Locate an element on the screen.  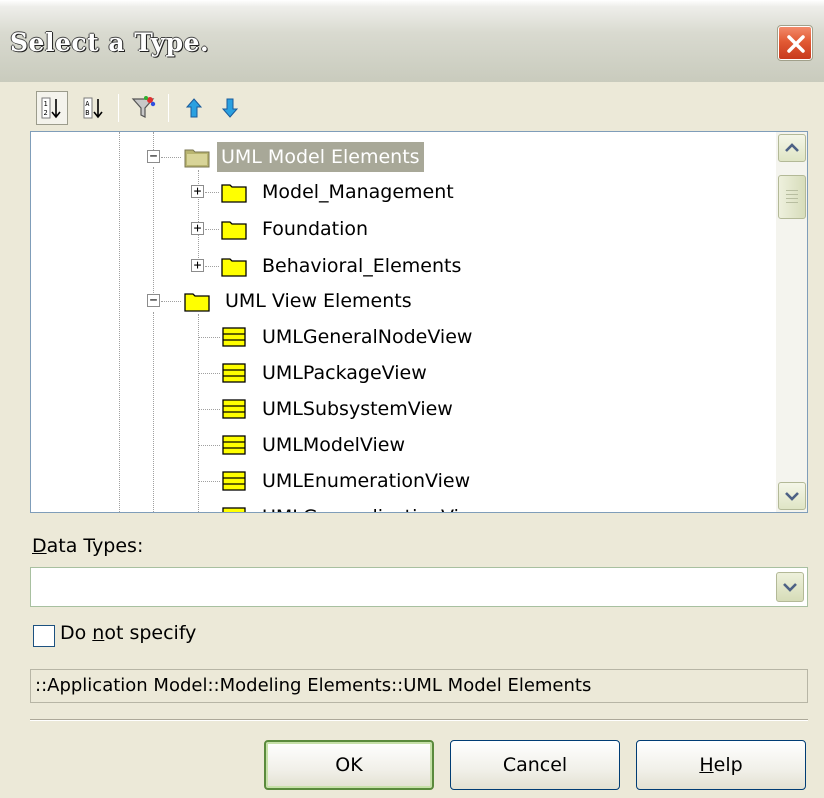
scroll-down-button is located at coordinates (792, 496).